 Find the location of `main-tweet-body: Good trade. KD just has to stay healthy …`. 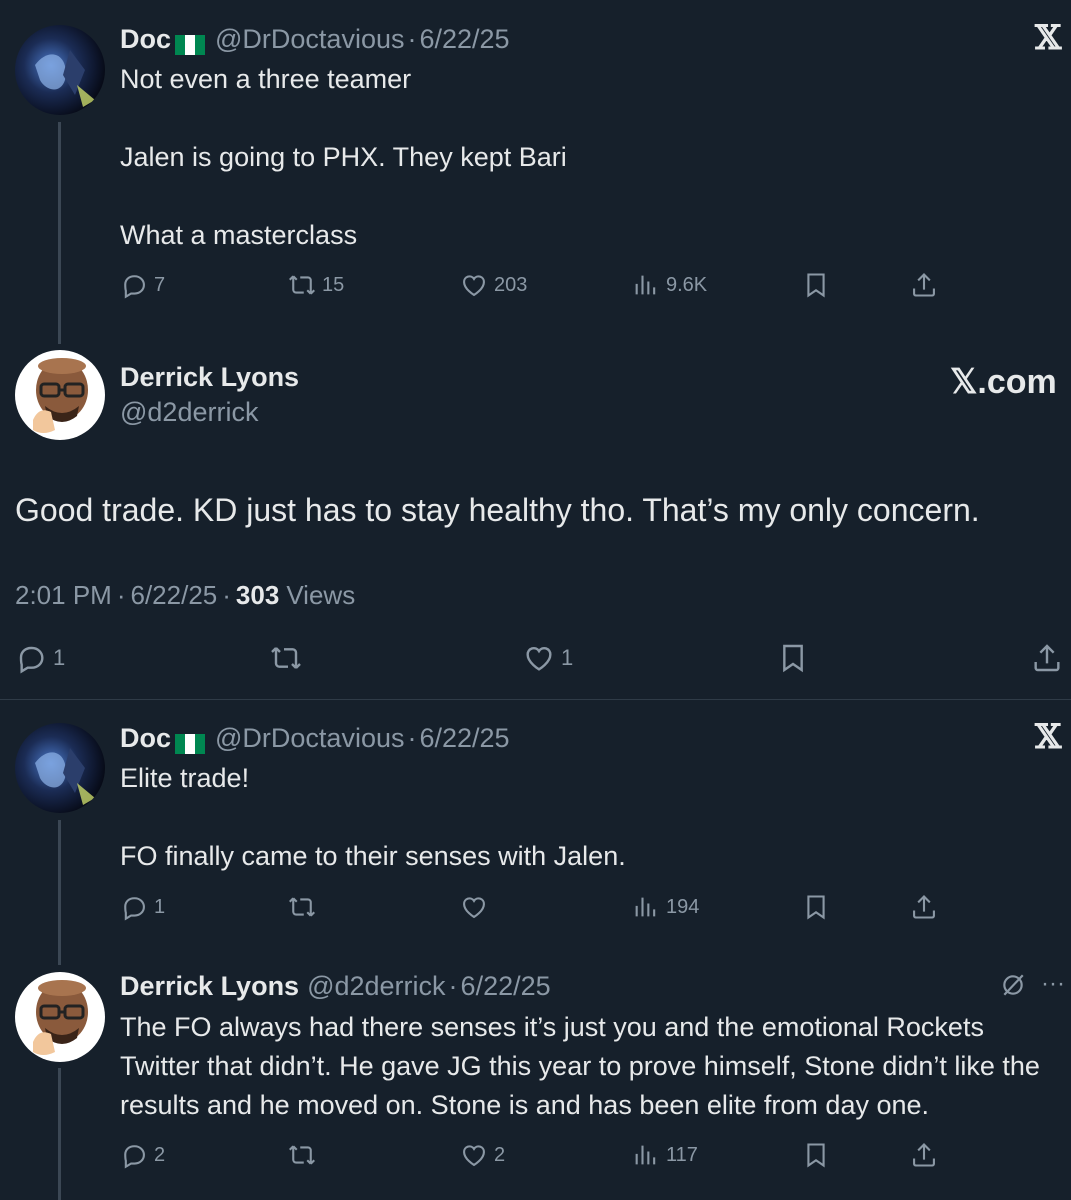

main-tweet-body: Good trade. KD just has to stay healthy … is located at coordinates (497, 510).